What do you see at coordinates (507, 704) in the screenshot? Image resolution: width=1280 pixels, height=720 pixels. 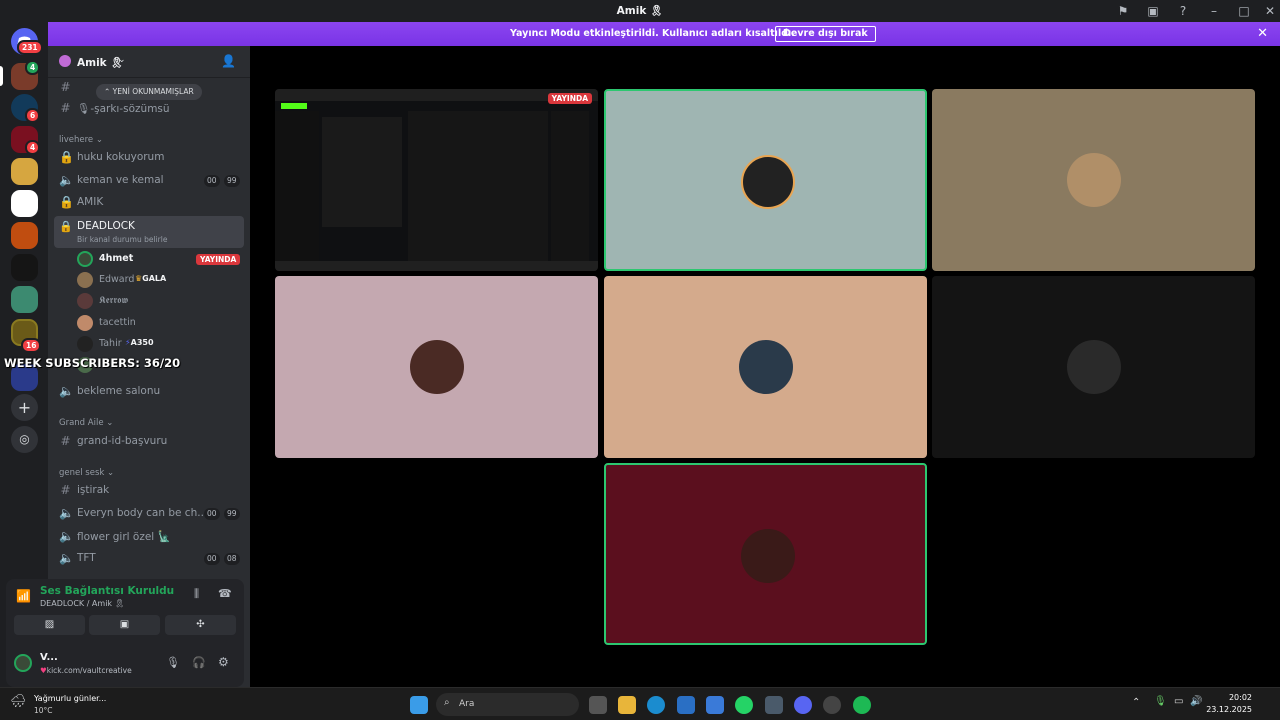 I see `taskbar-search: ⌕ Ara` at bounding box center [507, 704].